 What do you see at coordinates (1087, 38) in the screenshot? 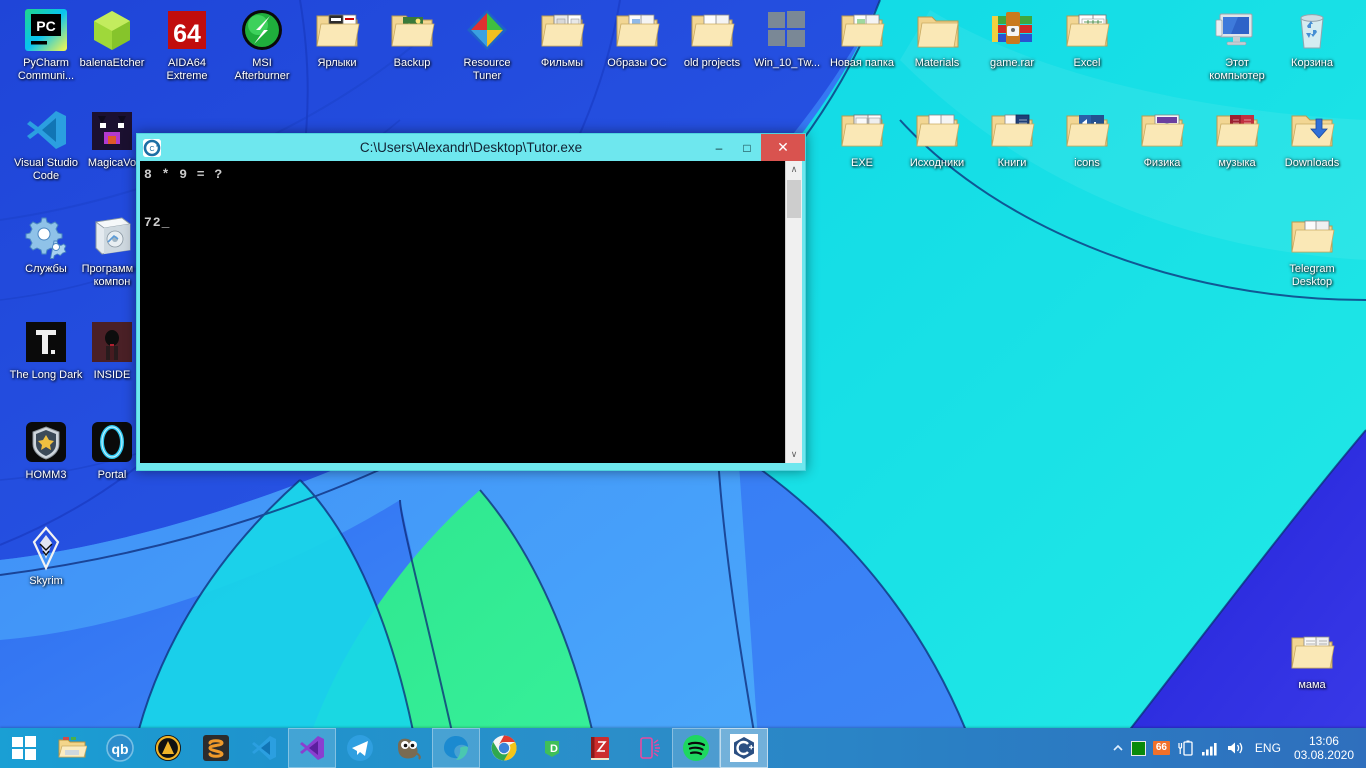
I see `desktop-icon-folder-excel-icon: Excel` at bounding box center [1087, 38].